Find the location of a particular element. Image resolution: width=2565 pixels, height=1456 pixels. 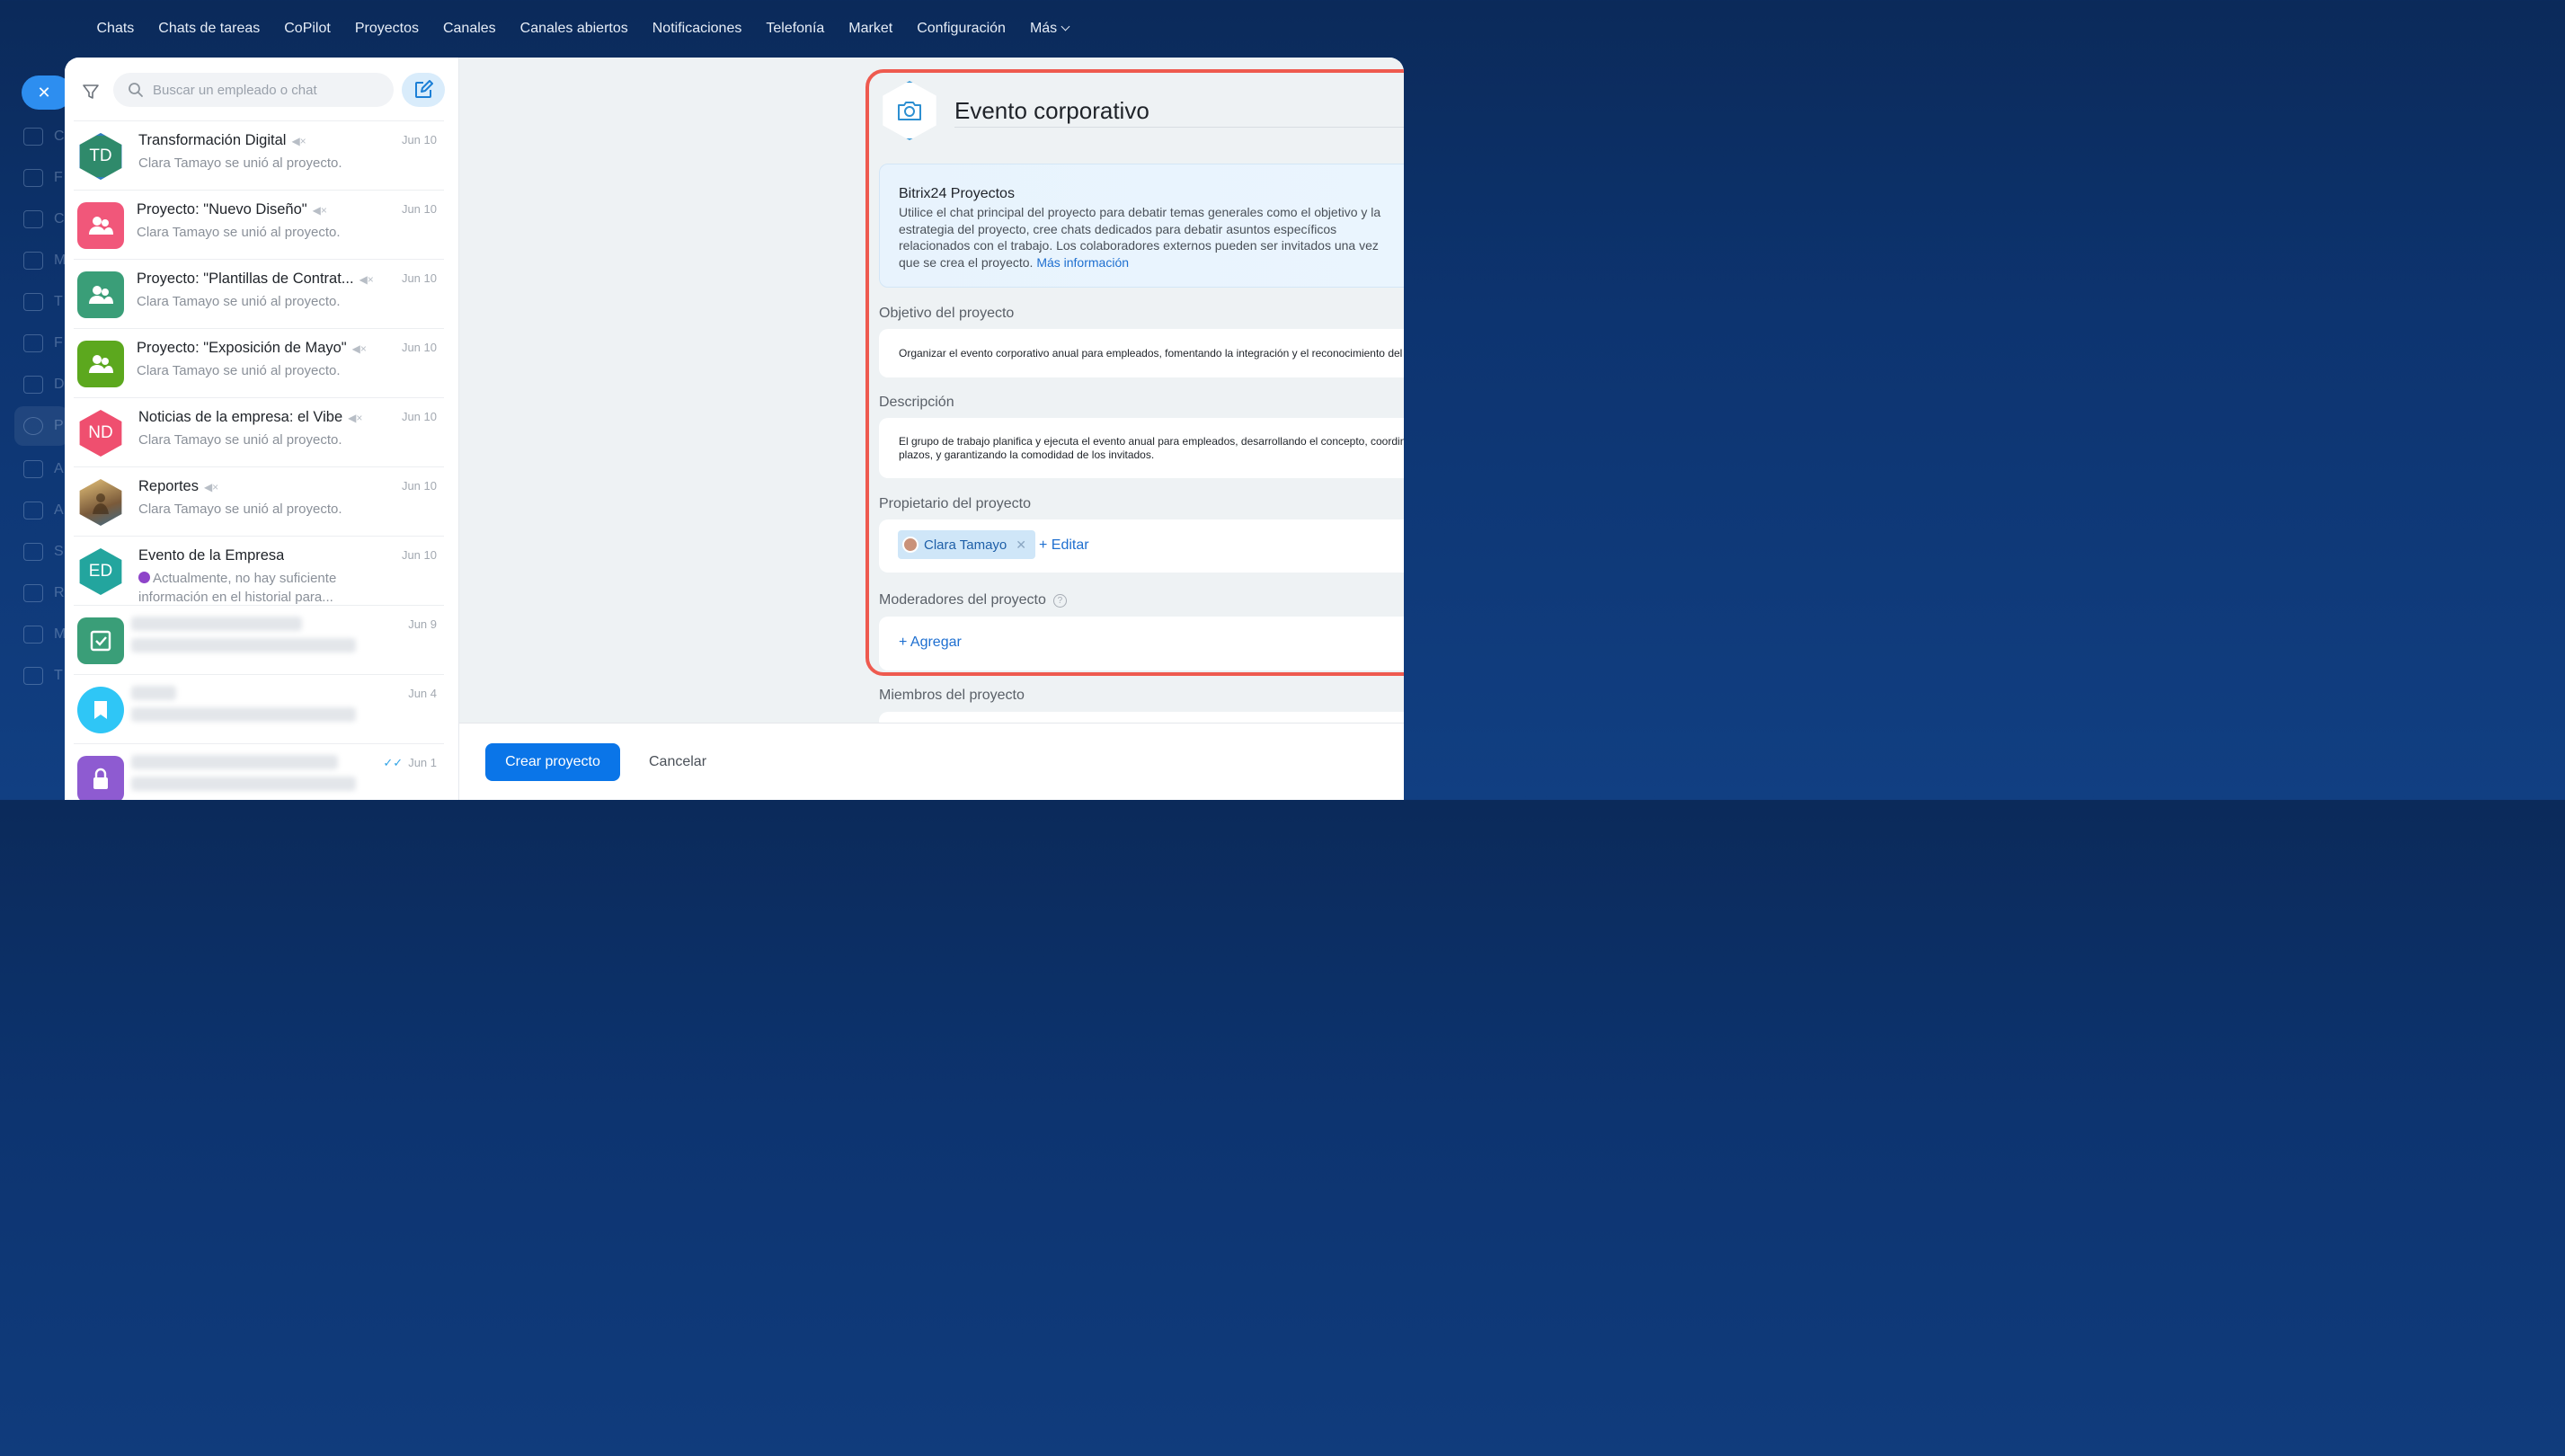

task-check-icon is located at coordinates (100, 641).